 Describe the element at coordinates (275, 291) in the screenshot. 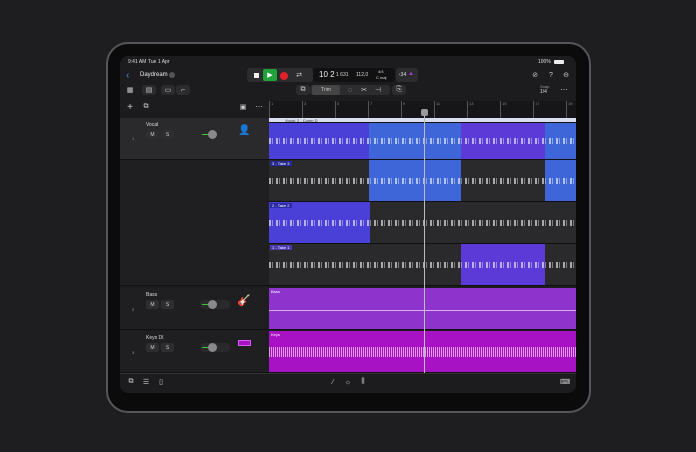

I see `region-label: Bass` at that location.